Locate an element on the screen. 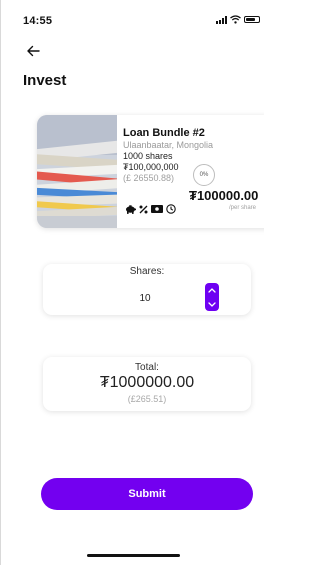  total-value: ₮1000000.00 is located at coordinates (147, 382).